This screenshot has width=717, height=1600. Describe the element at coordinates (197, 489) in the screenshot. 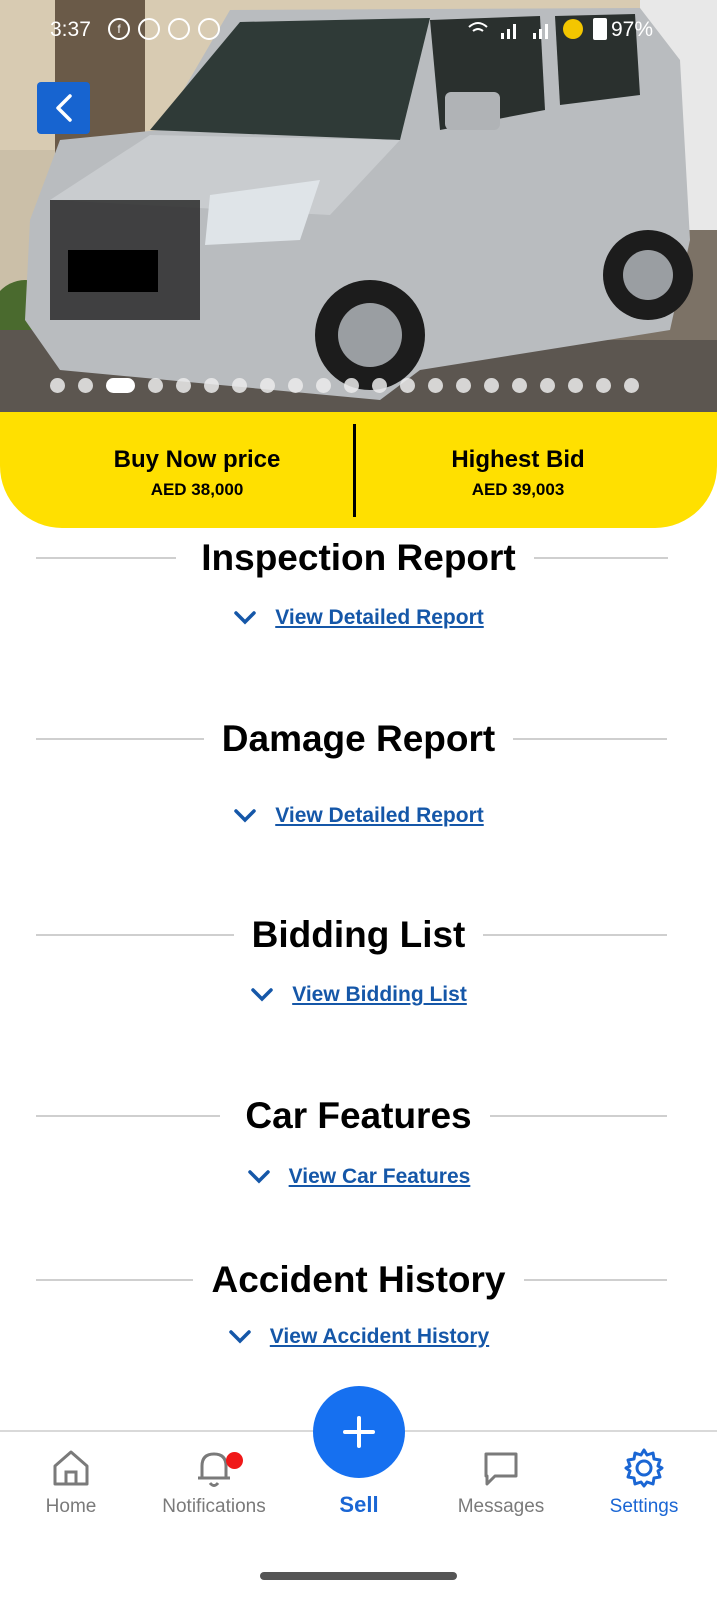

I see `buy-now-value: AED 38,000` at that location.